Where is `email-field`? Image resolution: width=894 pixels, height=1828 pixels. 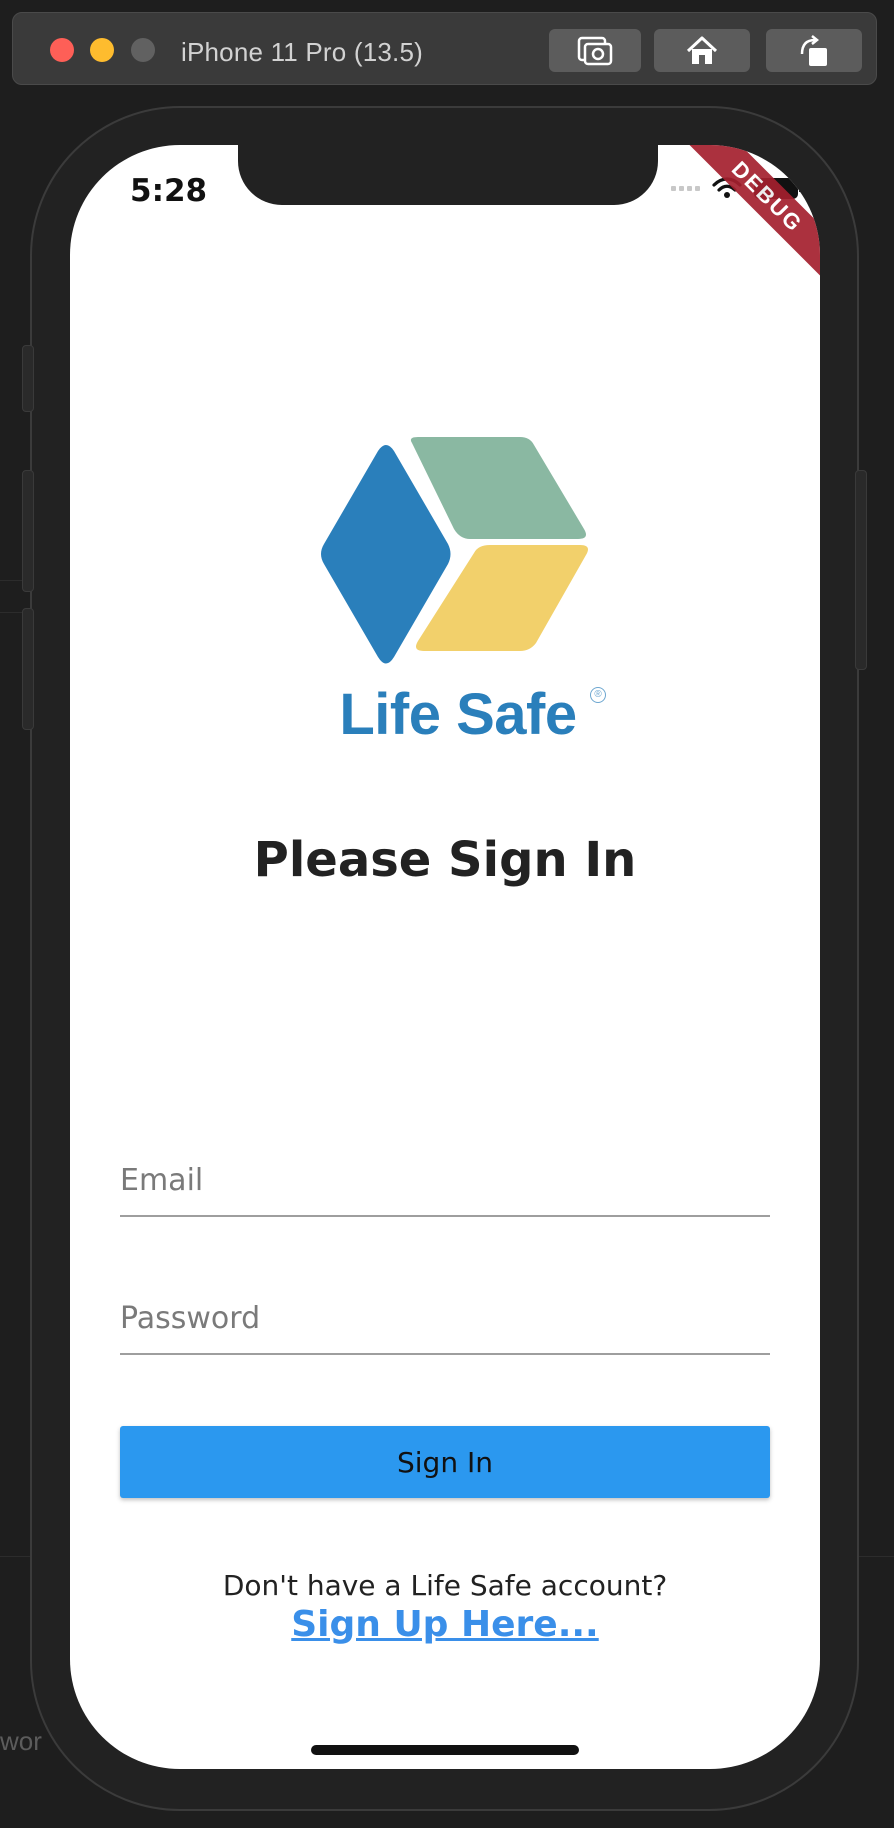
email-field is located at coordinates (445, 1181).